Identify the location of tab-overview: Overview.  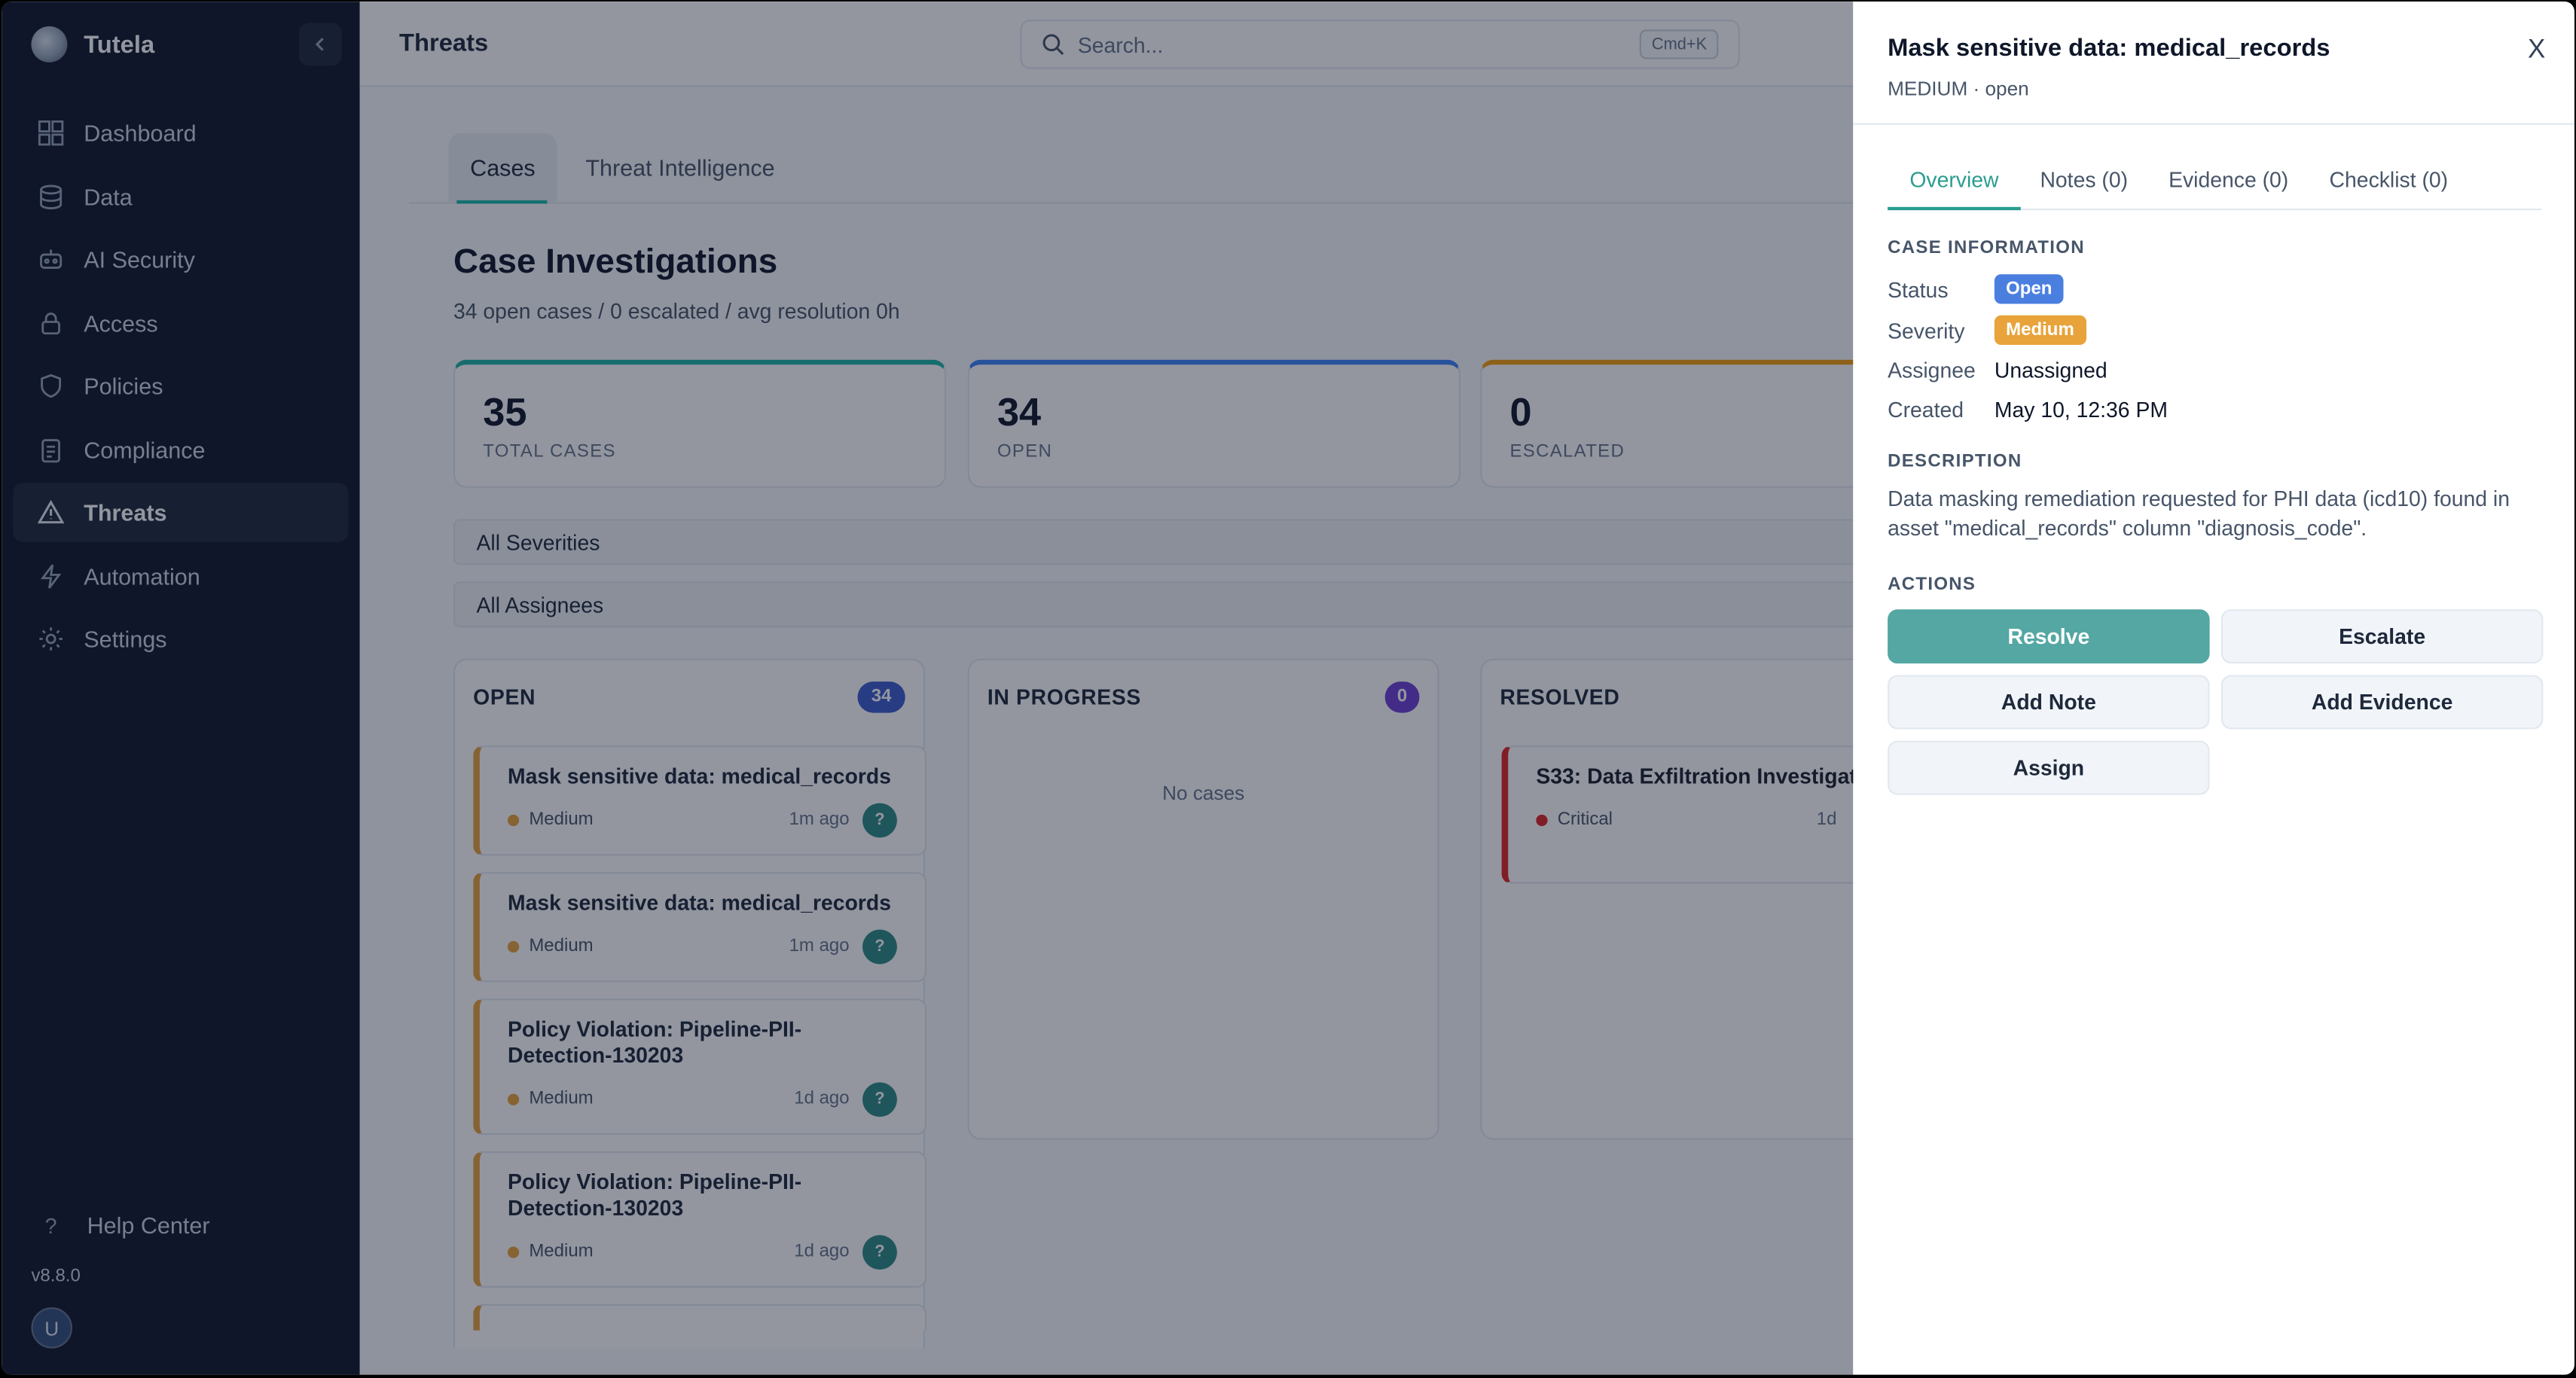
(1955, 180).